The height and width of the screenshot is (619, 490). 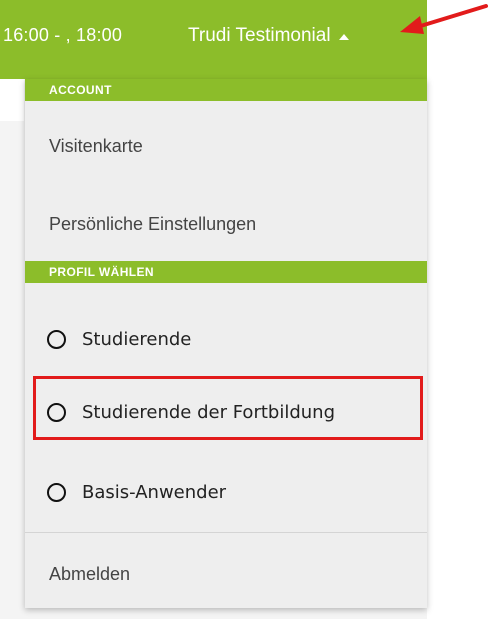 I want to click on page-background-panel, so click(x=12, y=100).